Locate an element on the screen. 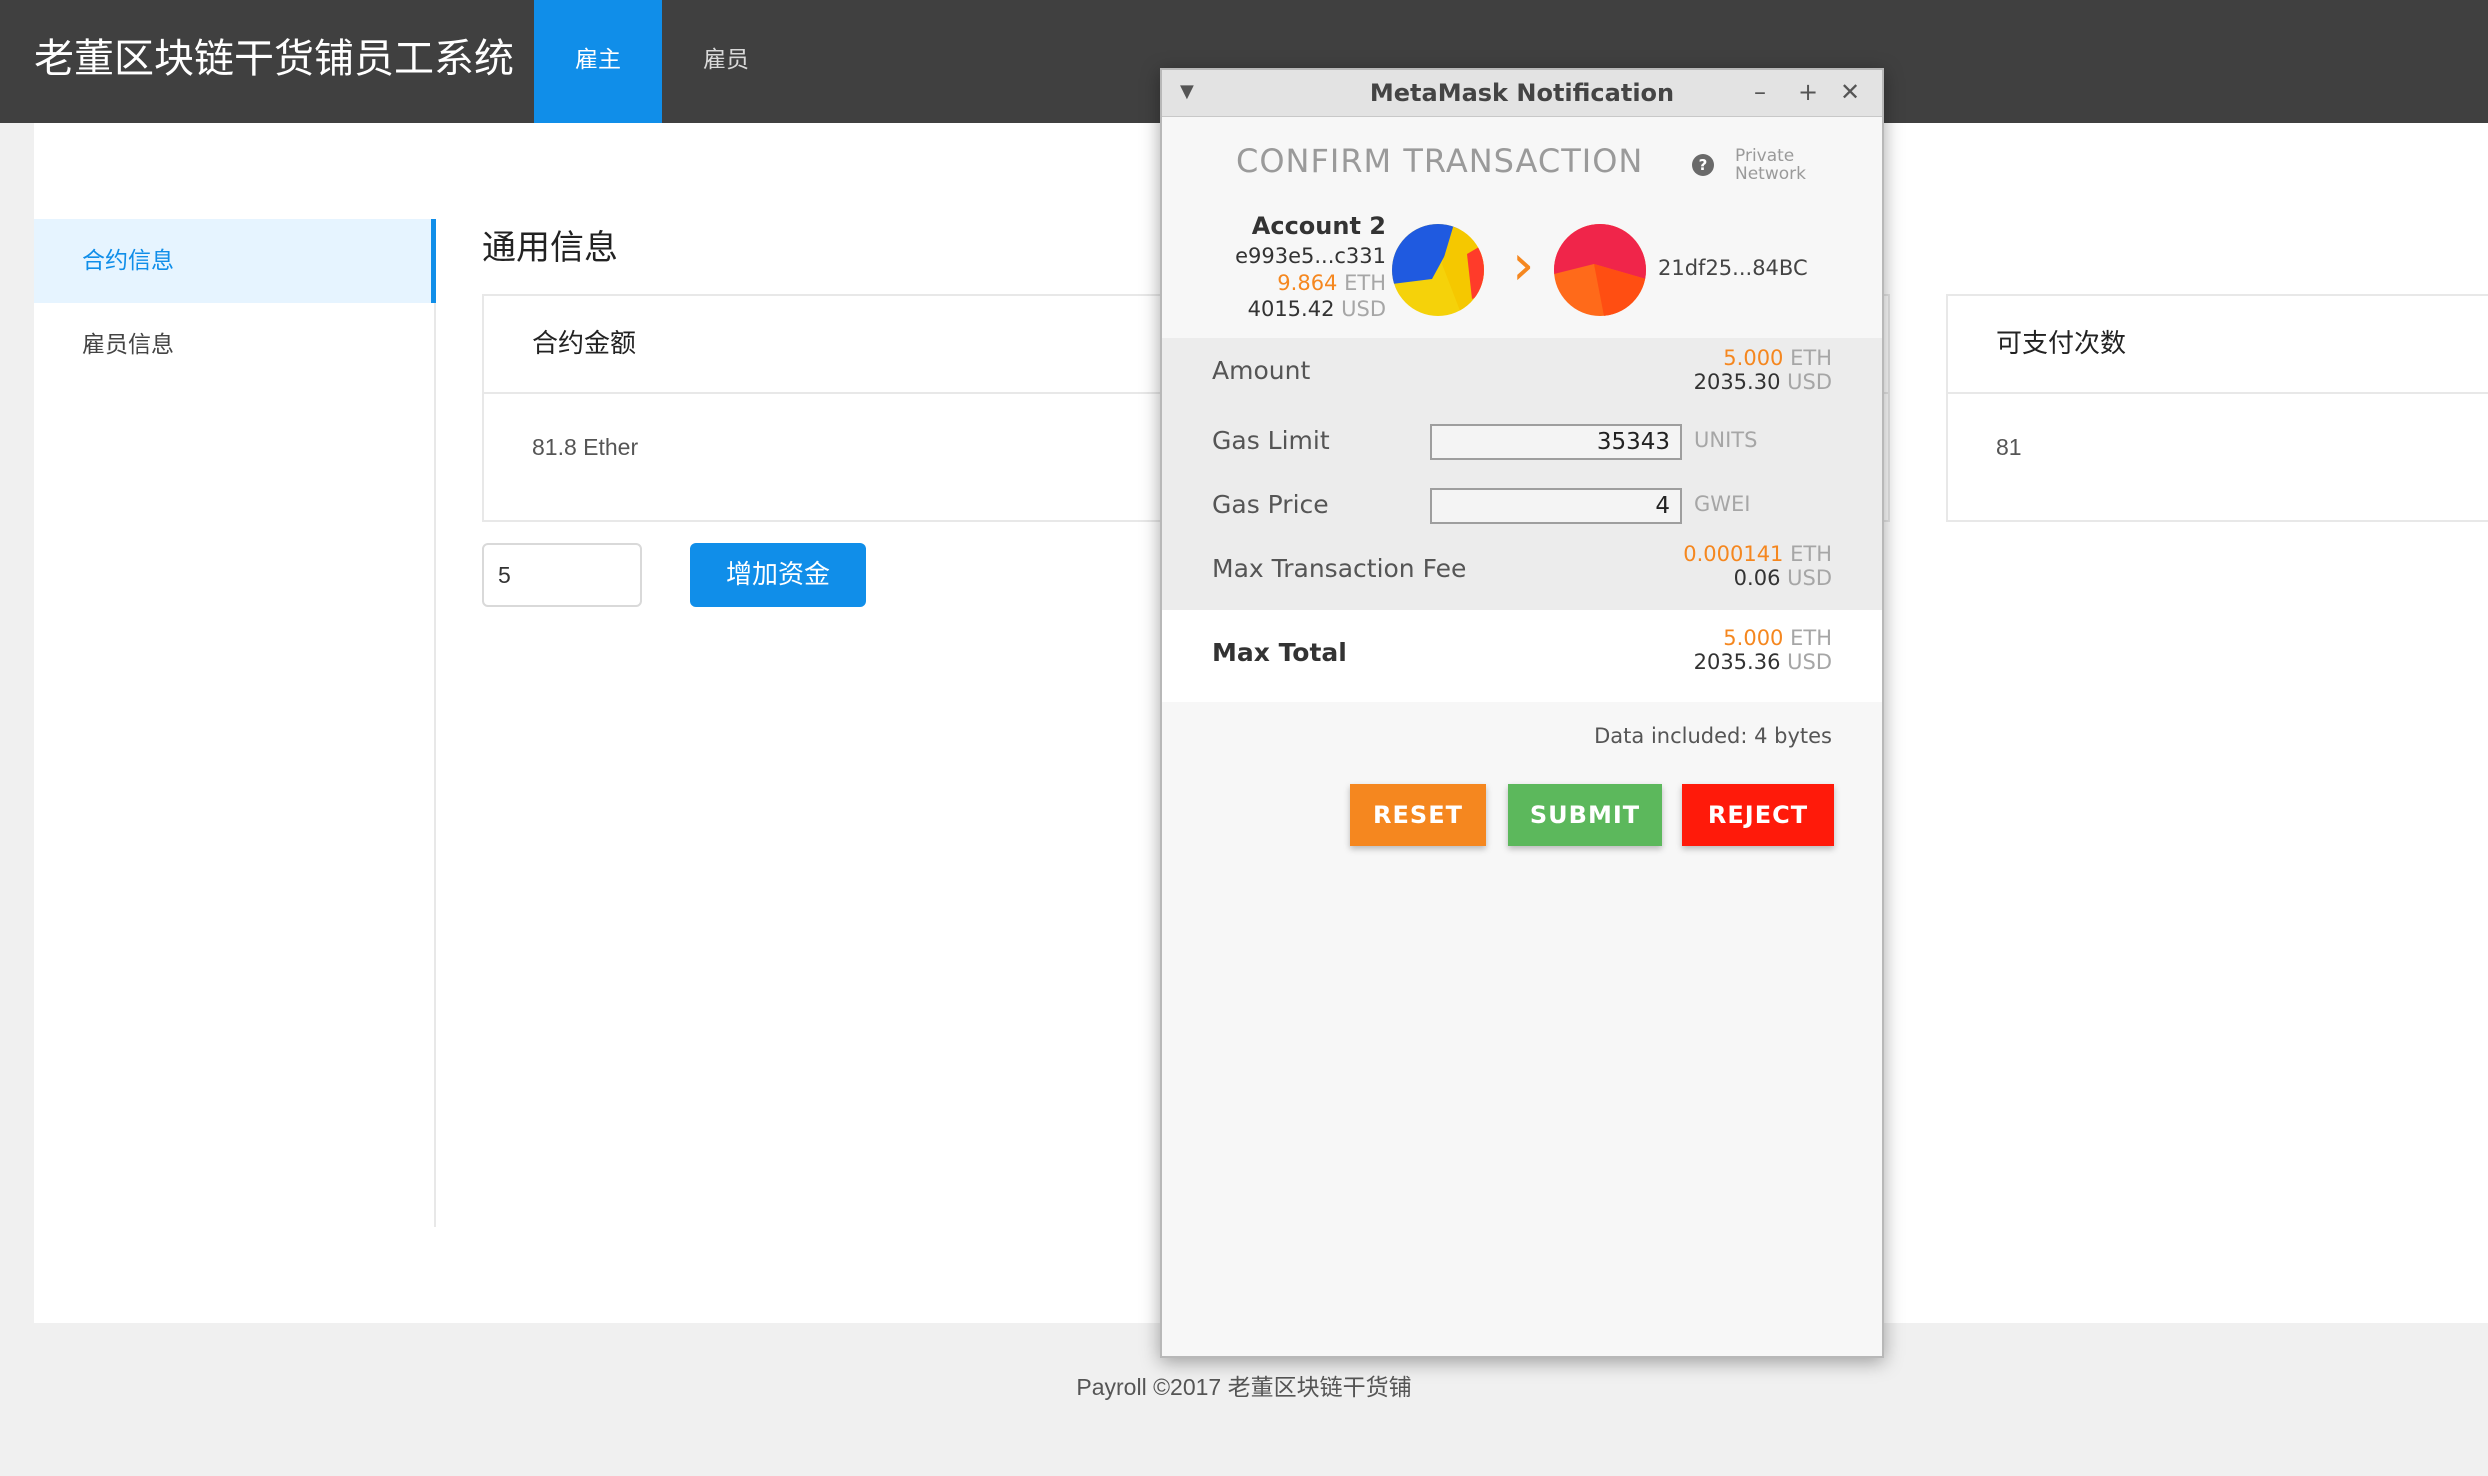 The height and width of the screenshot is (1476, 2488). app-title: 老董区块链干货铺员工系统 is located at coordinates (274, 59).